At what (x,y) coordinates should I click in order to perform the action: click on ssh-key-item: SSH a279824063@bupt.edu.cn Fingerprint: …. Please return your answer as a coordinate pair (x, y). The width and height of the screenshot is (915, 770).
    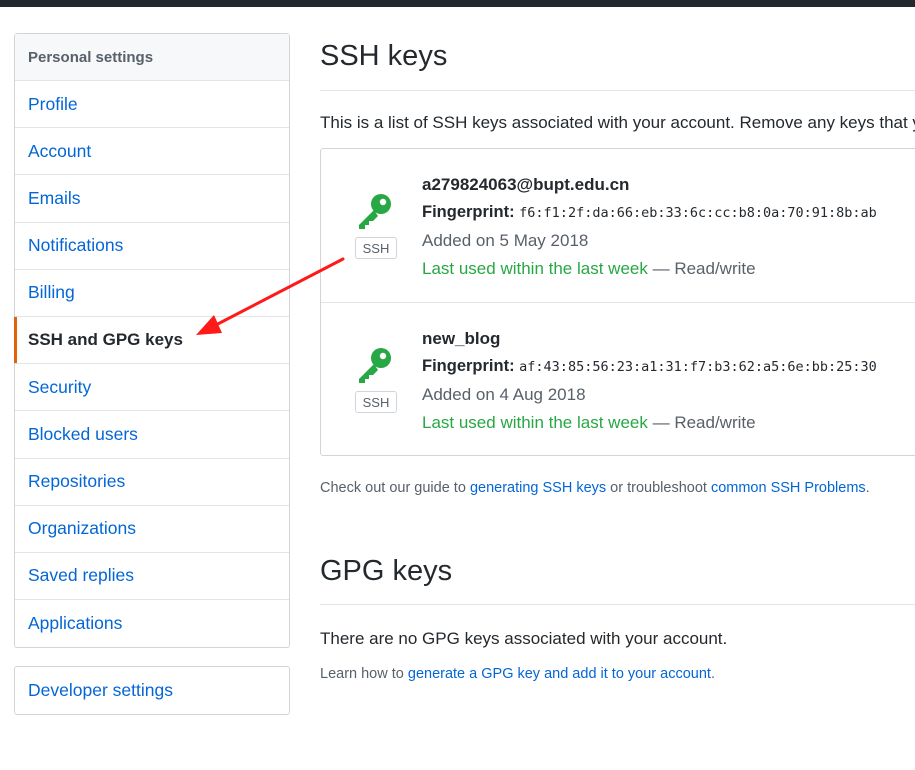
    Looking at the image, I should click on (618, 225).